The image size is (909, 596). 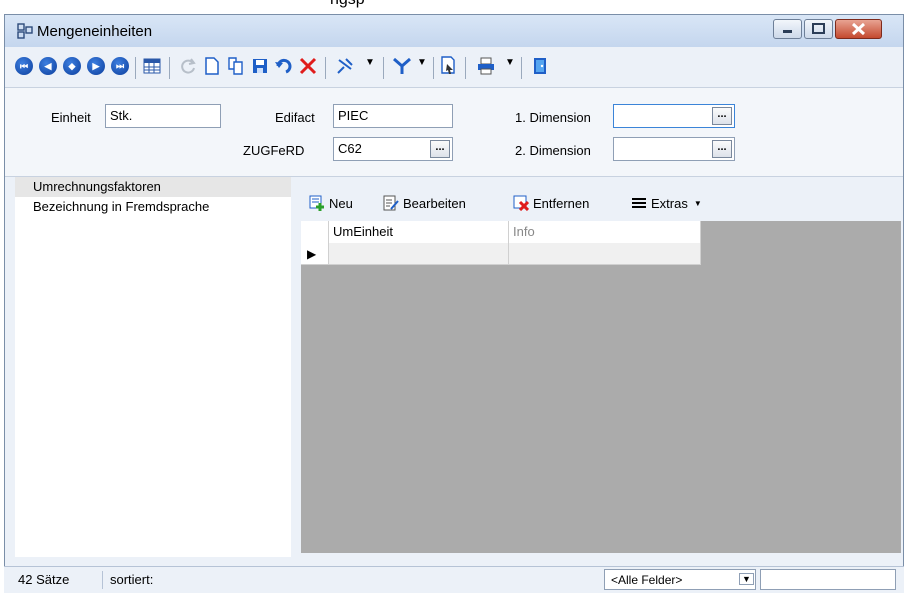 I want to click on column-header-umeinheit: UmEinheit, so click(x=419, y=232).